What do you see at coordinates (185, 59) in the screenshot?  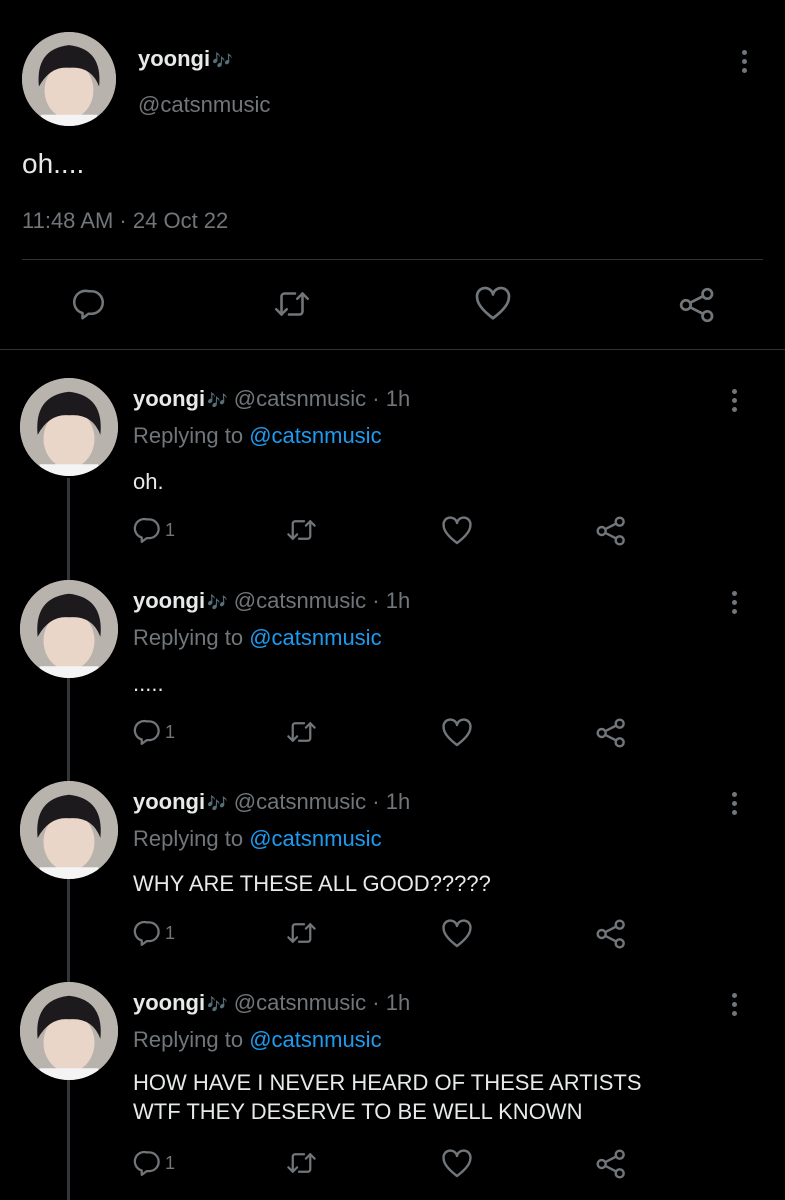 I see `display-name: yoongi 🎶` at bounding box center [185, 59].